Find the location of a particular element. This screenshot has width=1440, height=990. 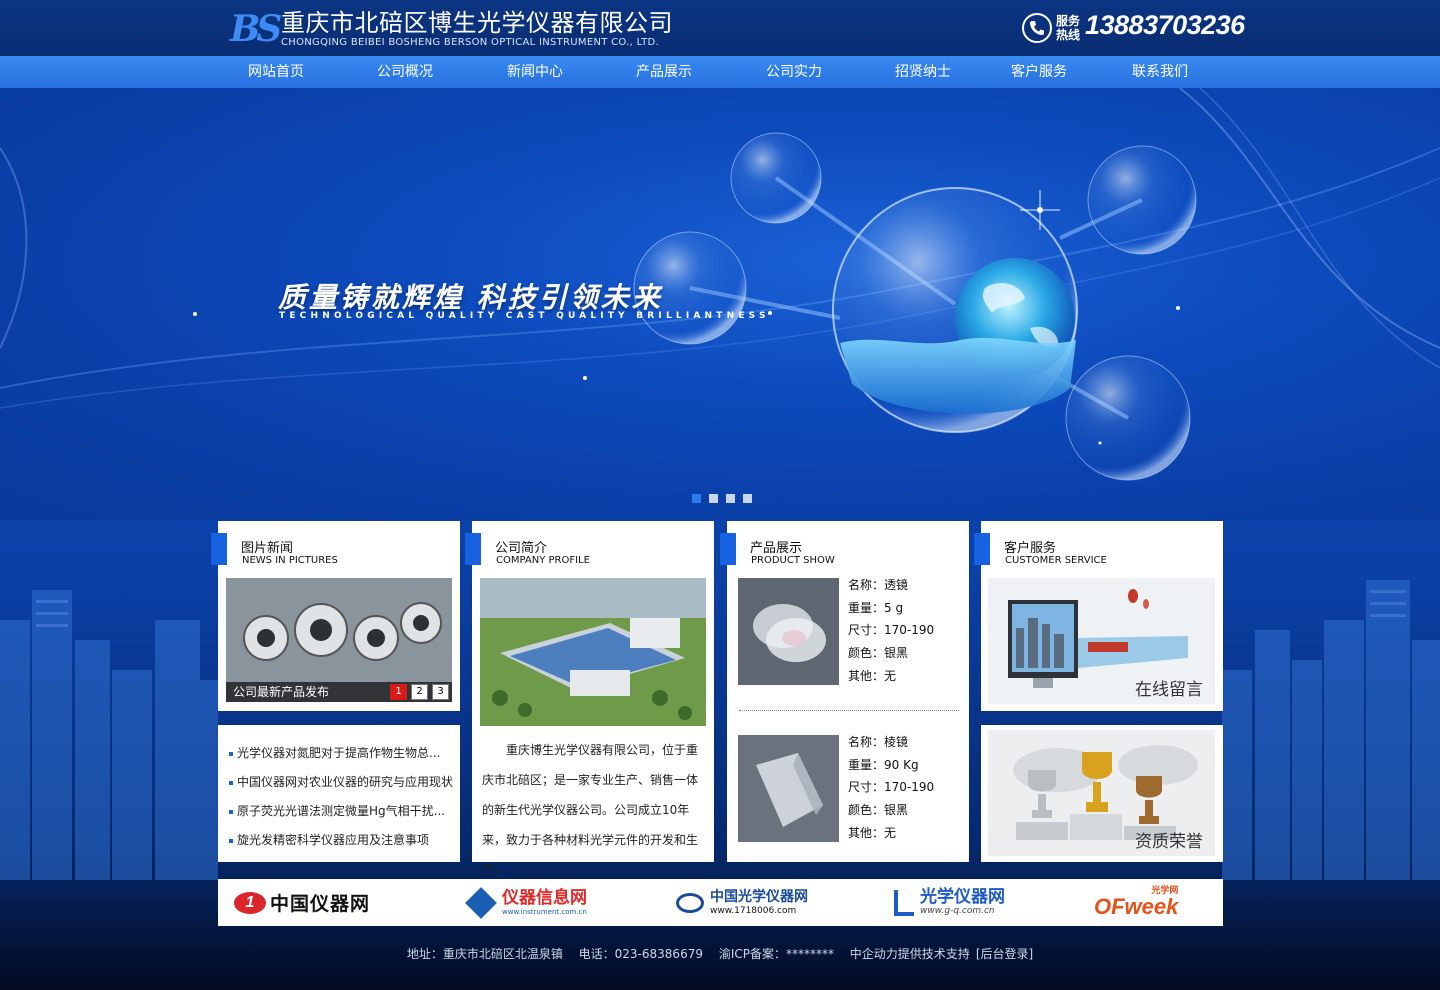

product-other: 其他：无 is located at coordinates (872, 832).